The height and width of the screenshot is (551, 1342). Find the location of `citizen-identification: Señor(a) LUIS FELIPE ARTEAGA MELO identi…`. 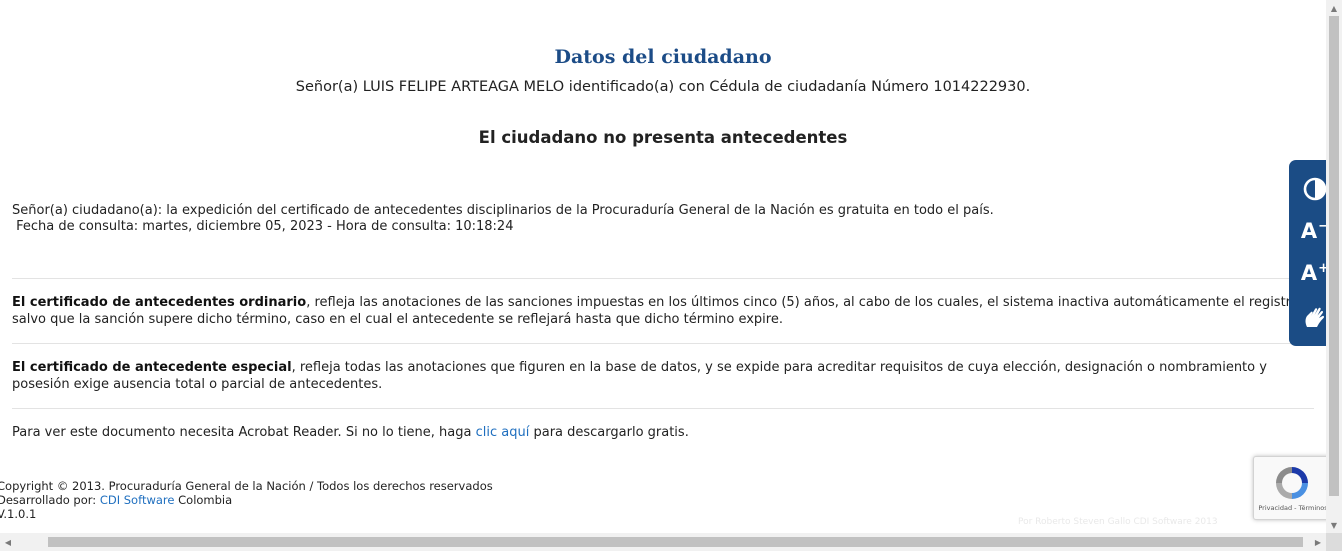

citizen-identification: Señor(a) LUIS FELIPE ARTEAGA MELO identi… is located at coordinates (663, 87).